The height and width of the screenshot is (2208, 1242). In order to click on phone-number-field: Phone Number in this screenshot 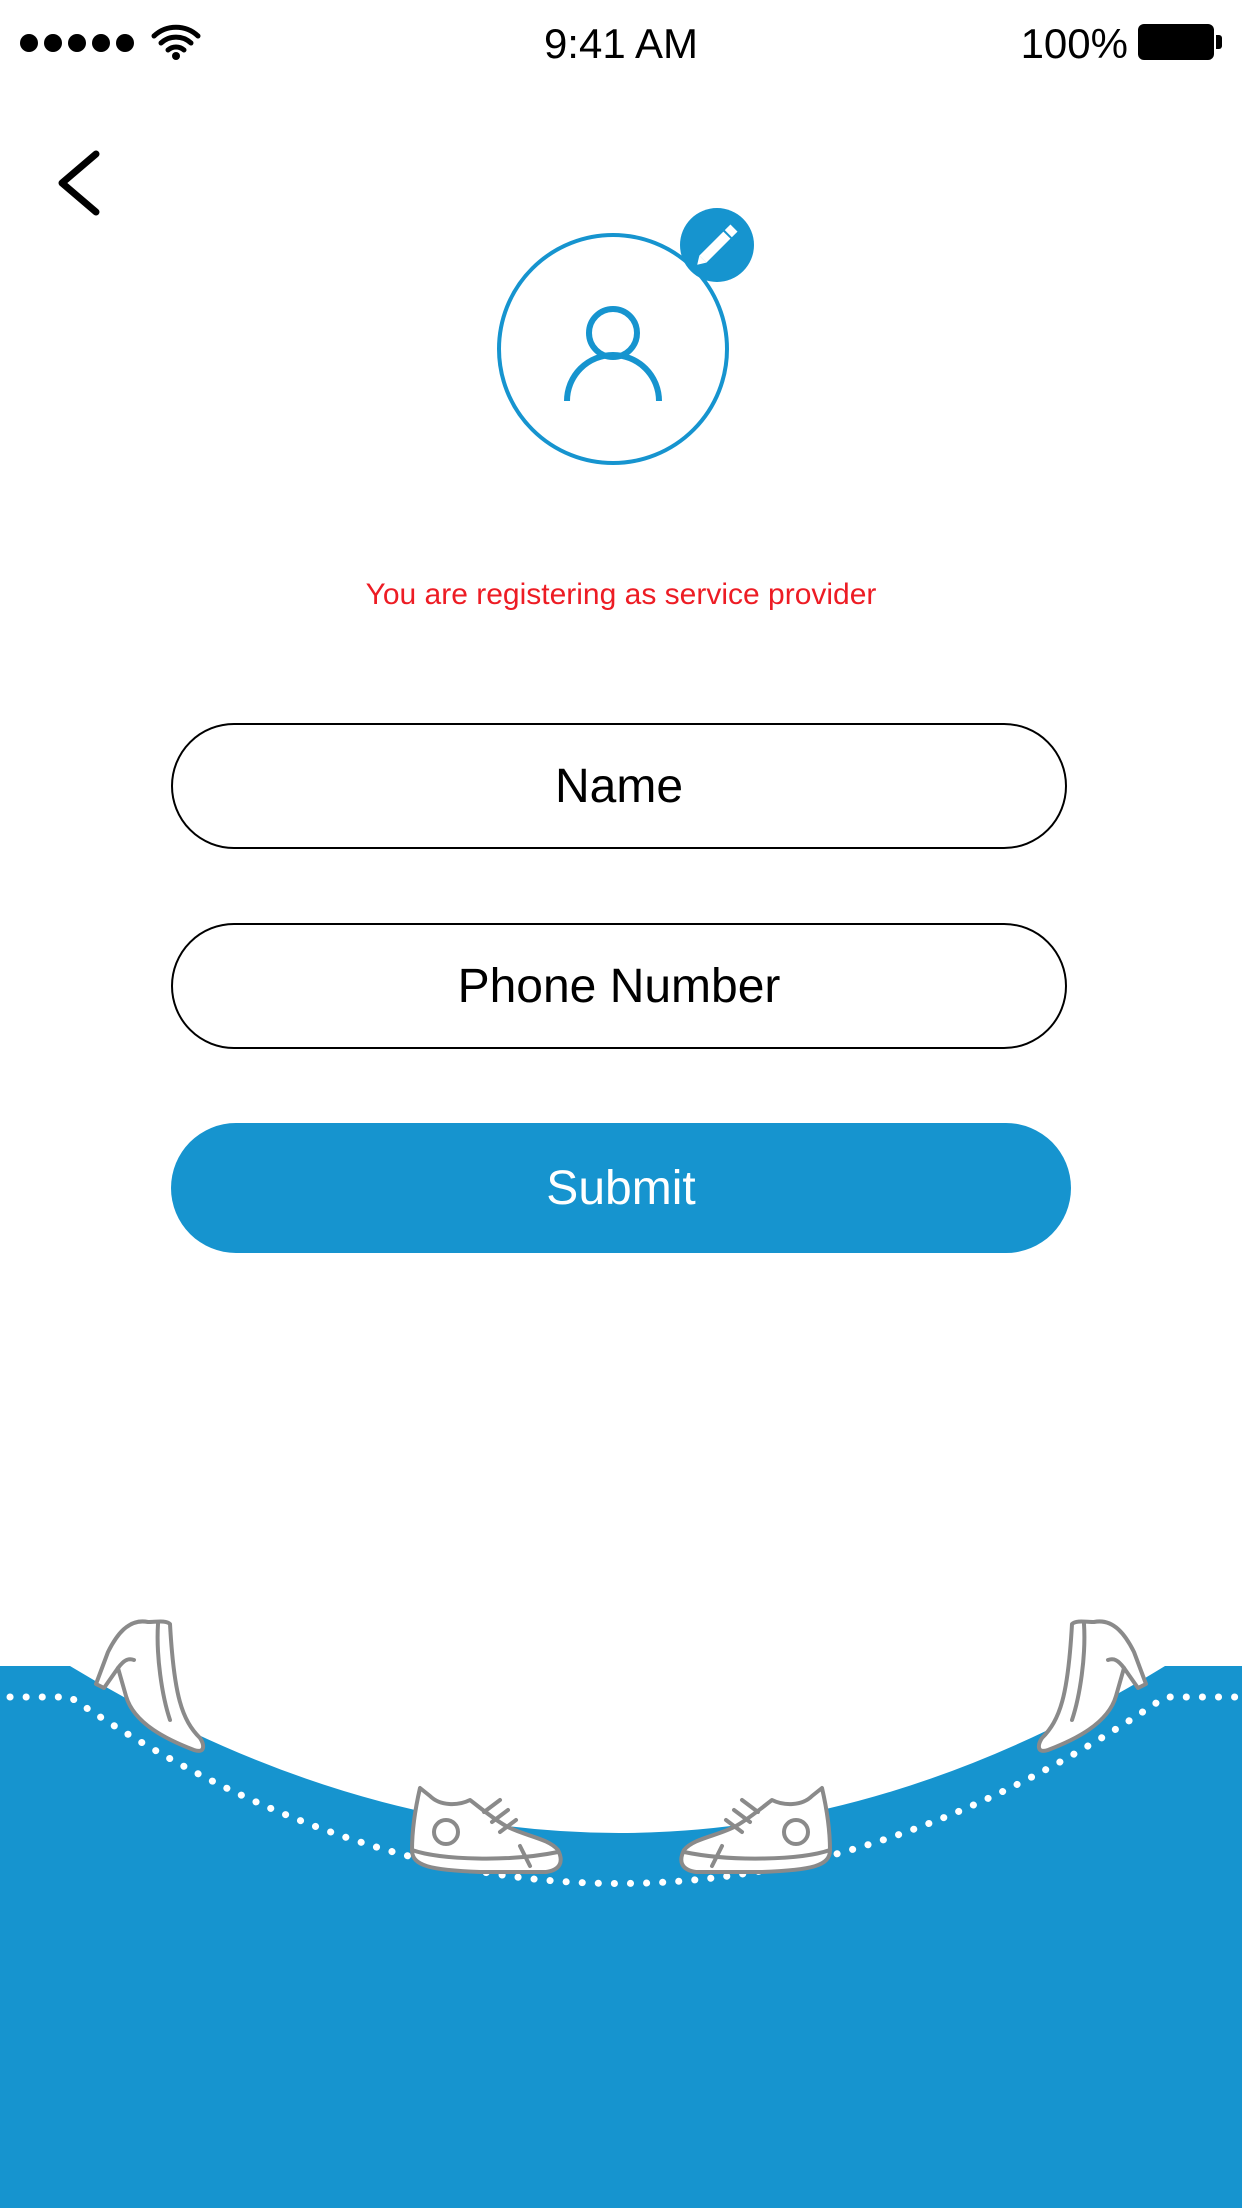, I will do `click(619, 986)`.